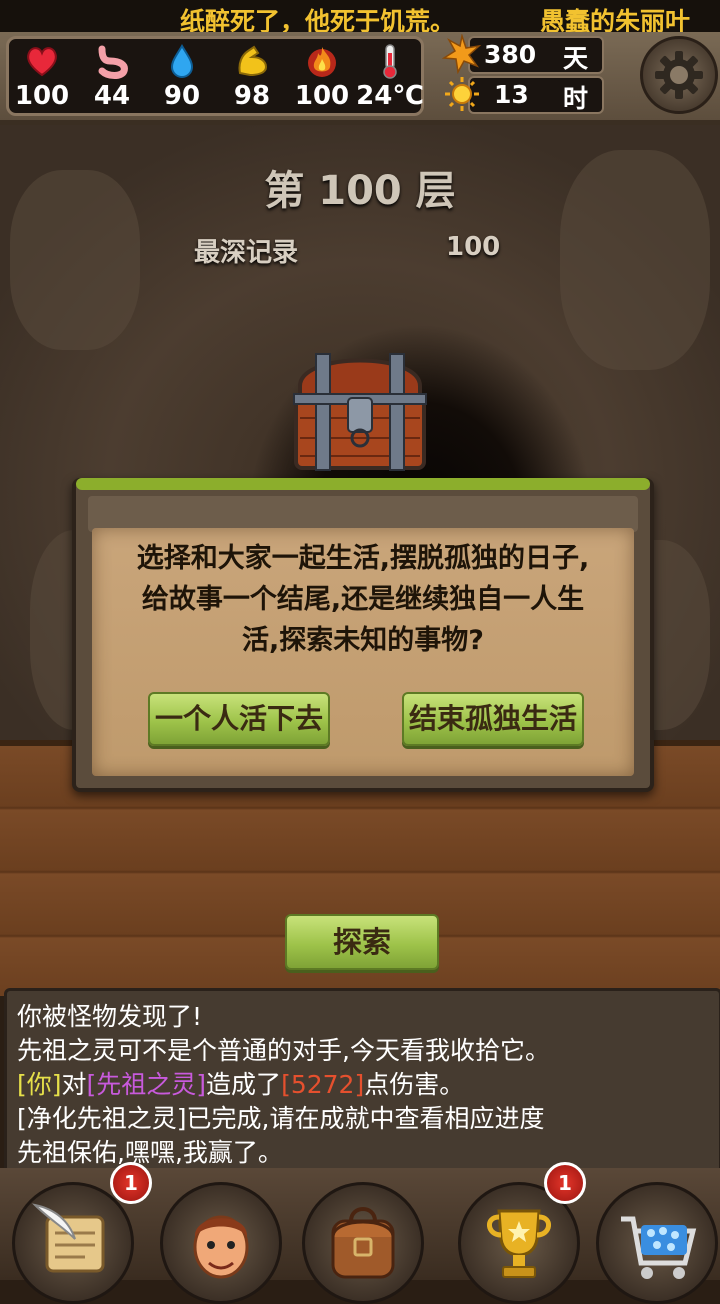 This screenshot has height=1304, width=720. I want to click on backpack-button, so click(363, 1243).